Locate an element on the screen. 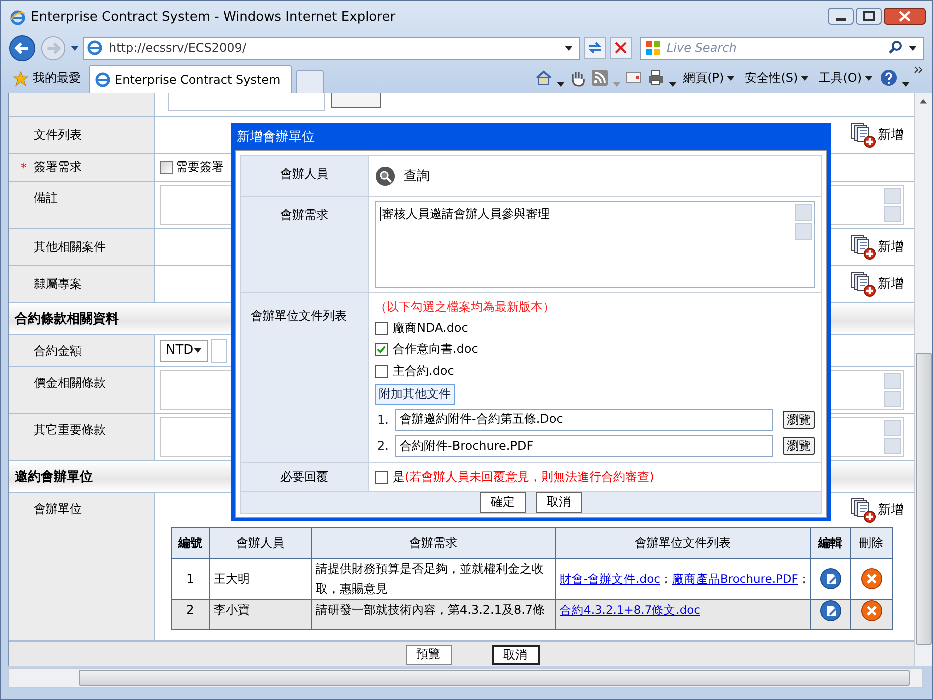  rss-feed-icon is located at coordinates (599, 78).